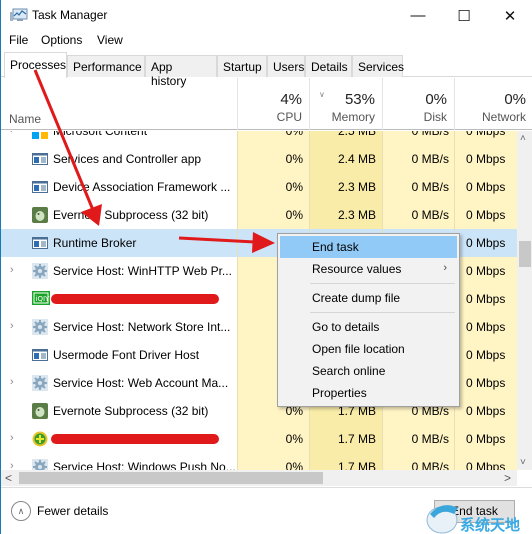  What do you see at coordinates (328, 66) in the screenshot?
I see `tab-details: Details` at bounding box center [328, 66].